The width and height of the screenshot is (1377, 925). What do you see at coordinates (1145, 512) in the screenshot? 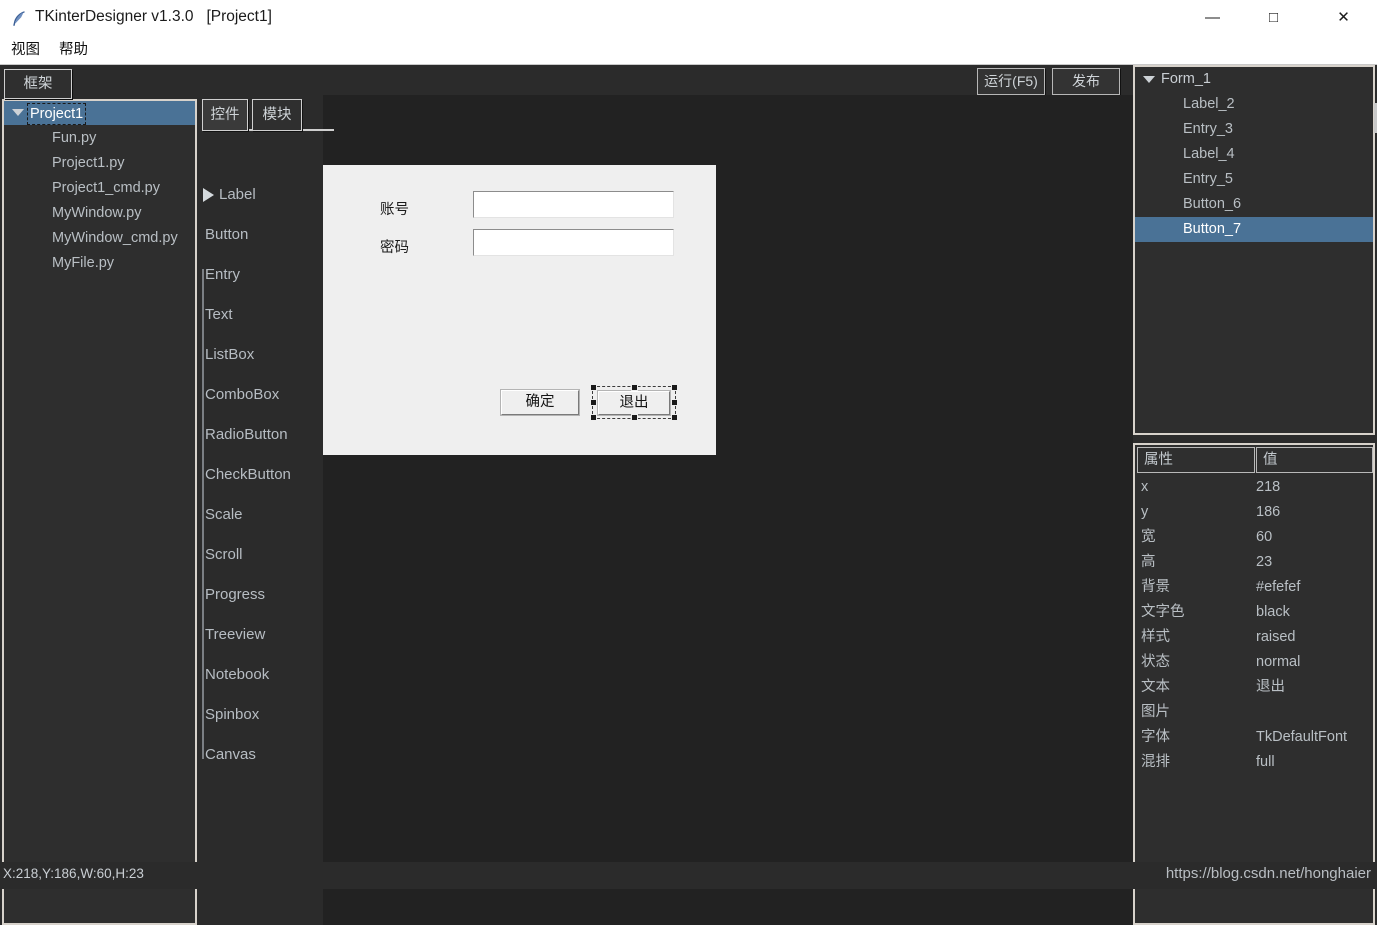
I see `property-key: y` at bounding box center [1145, 512].